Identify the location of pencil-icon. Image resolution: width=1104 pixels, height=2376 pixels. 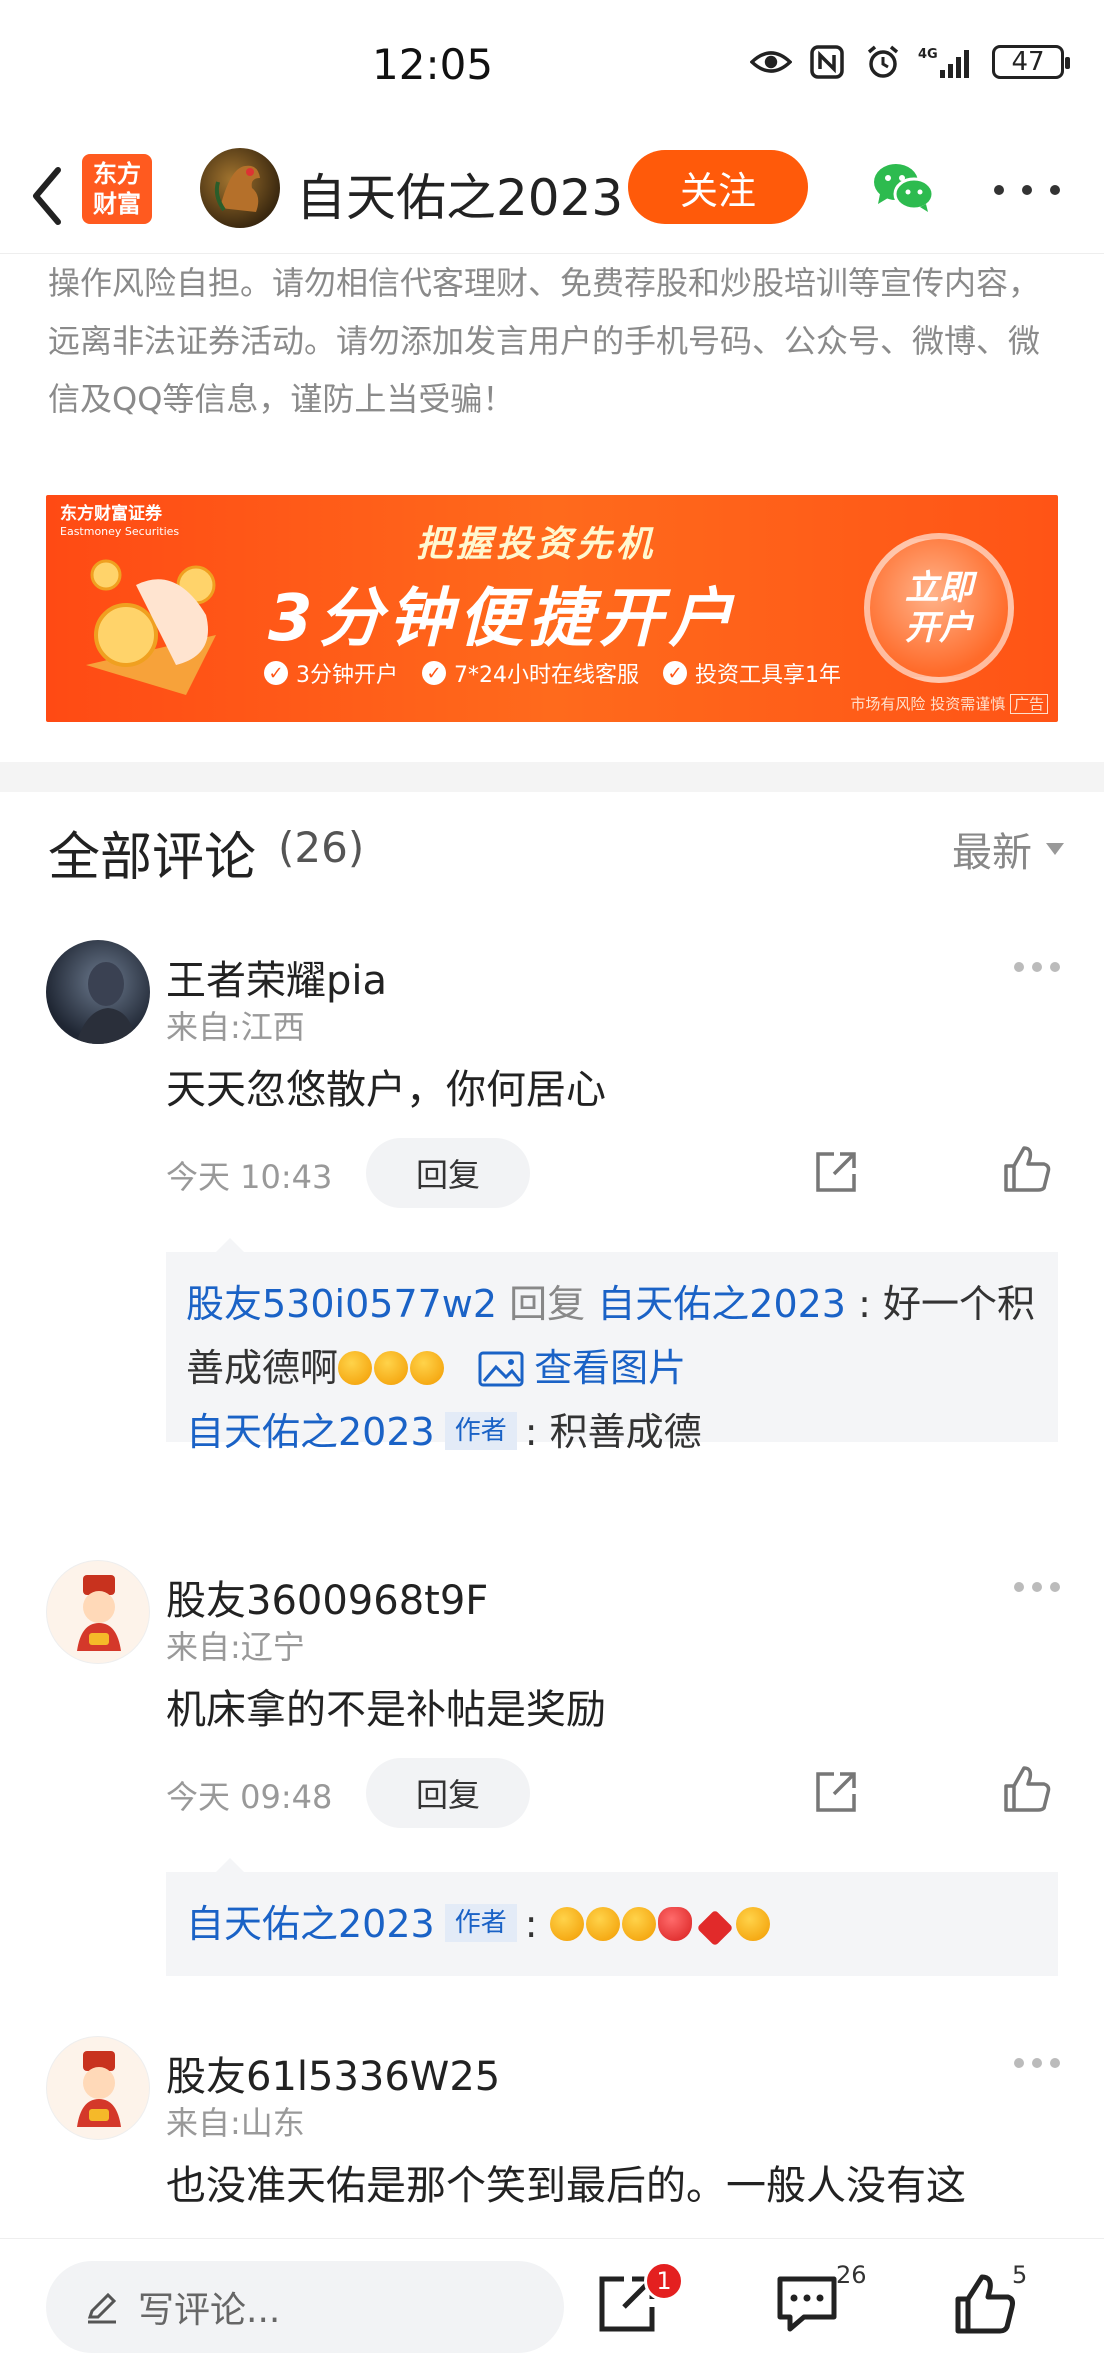
(102, 2308).